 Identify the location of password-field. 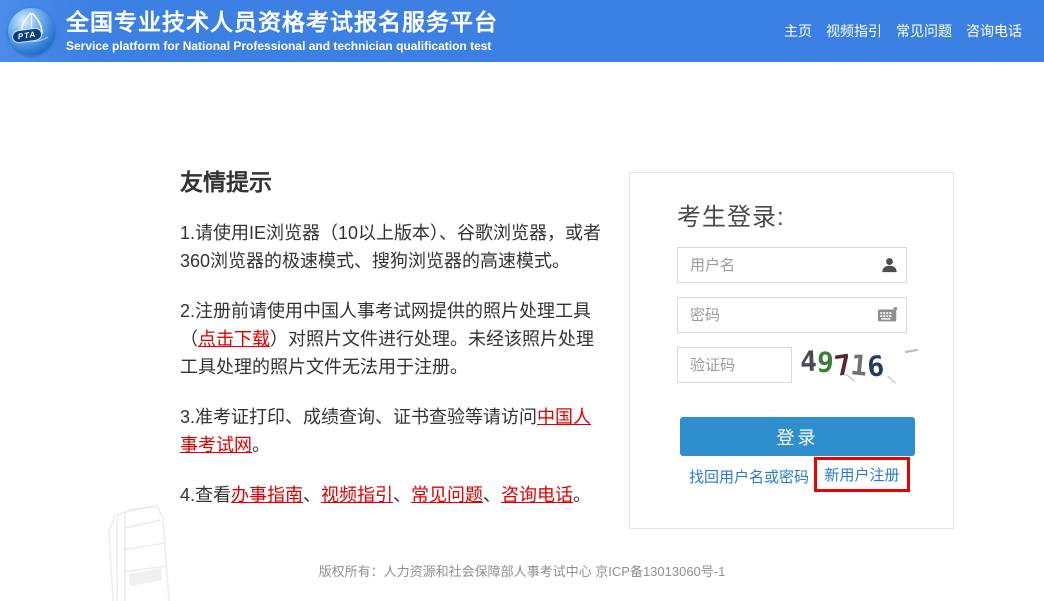
(792, 315).